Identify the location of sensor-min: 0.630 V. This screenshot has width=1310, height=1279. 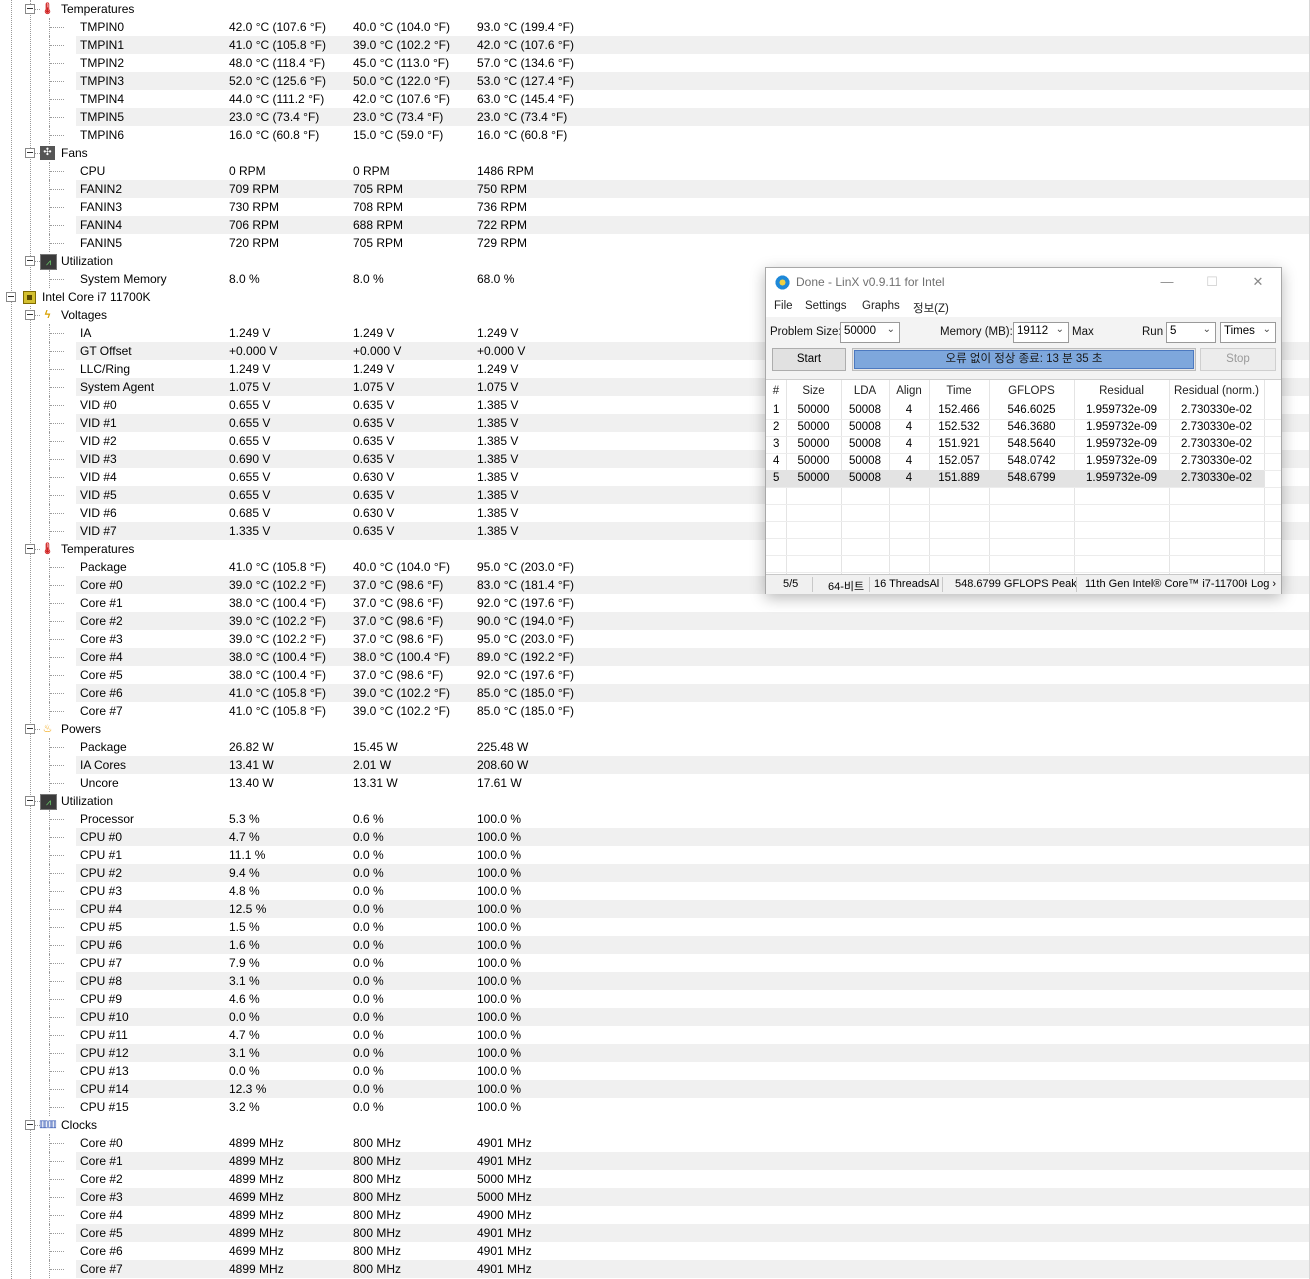
(374, 477).